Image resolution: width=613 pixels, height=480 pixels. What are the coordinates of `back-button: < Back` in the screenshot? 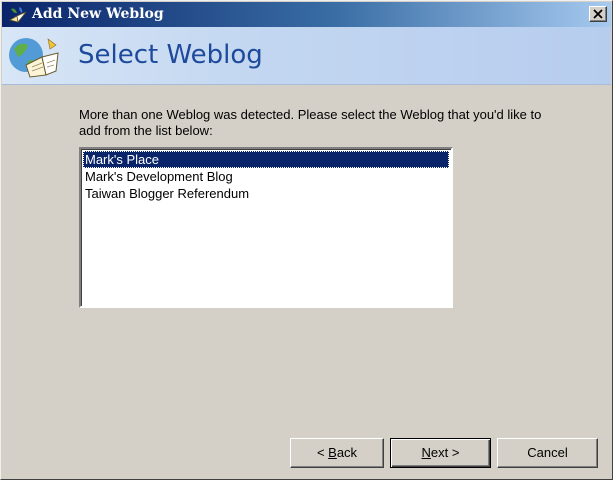 It's located at (337, 453).